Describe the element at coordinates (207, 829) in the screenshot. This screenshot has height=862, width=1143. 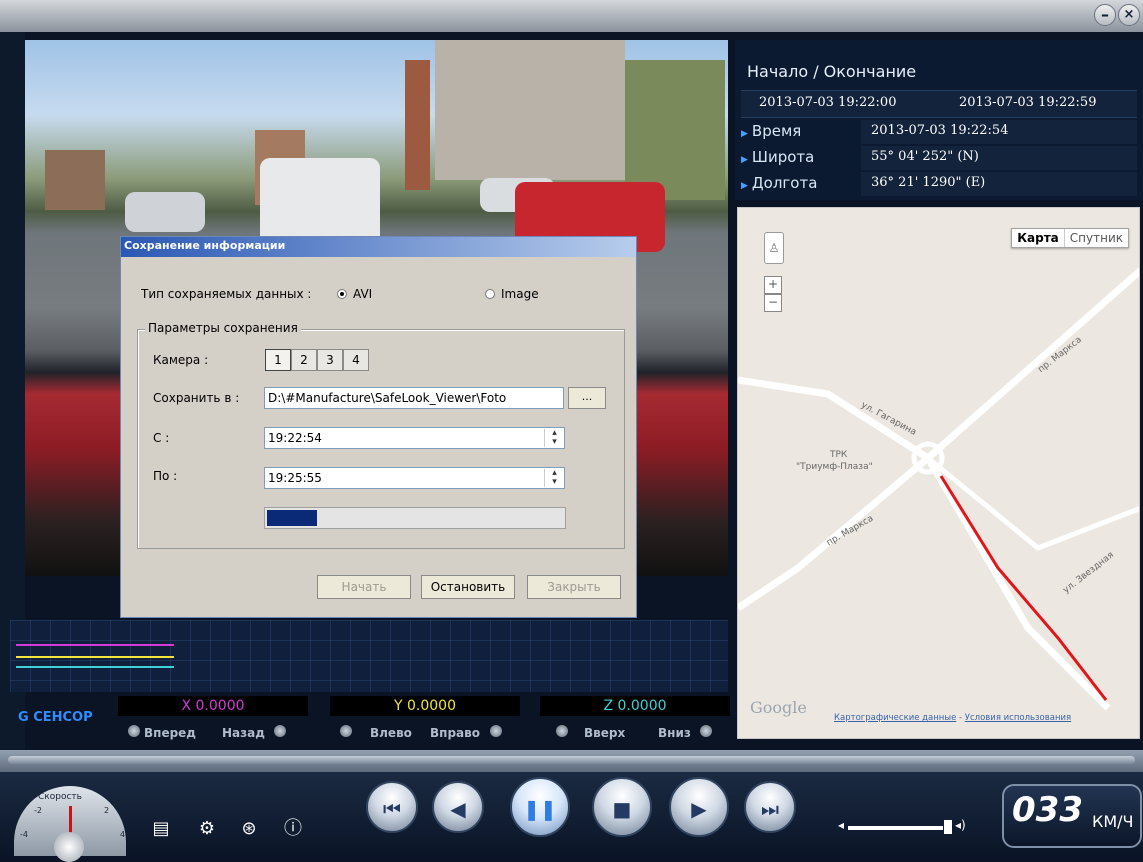
I see `gear-icon: ⚙` at that location.